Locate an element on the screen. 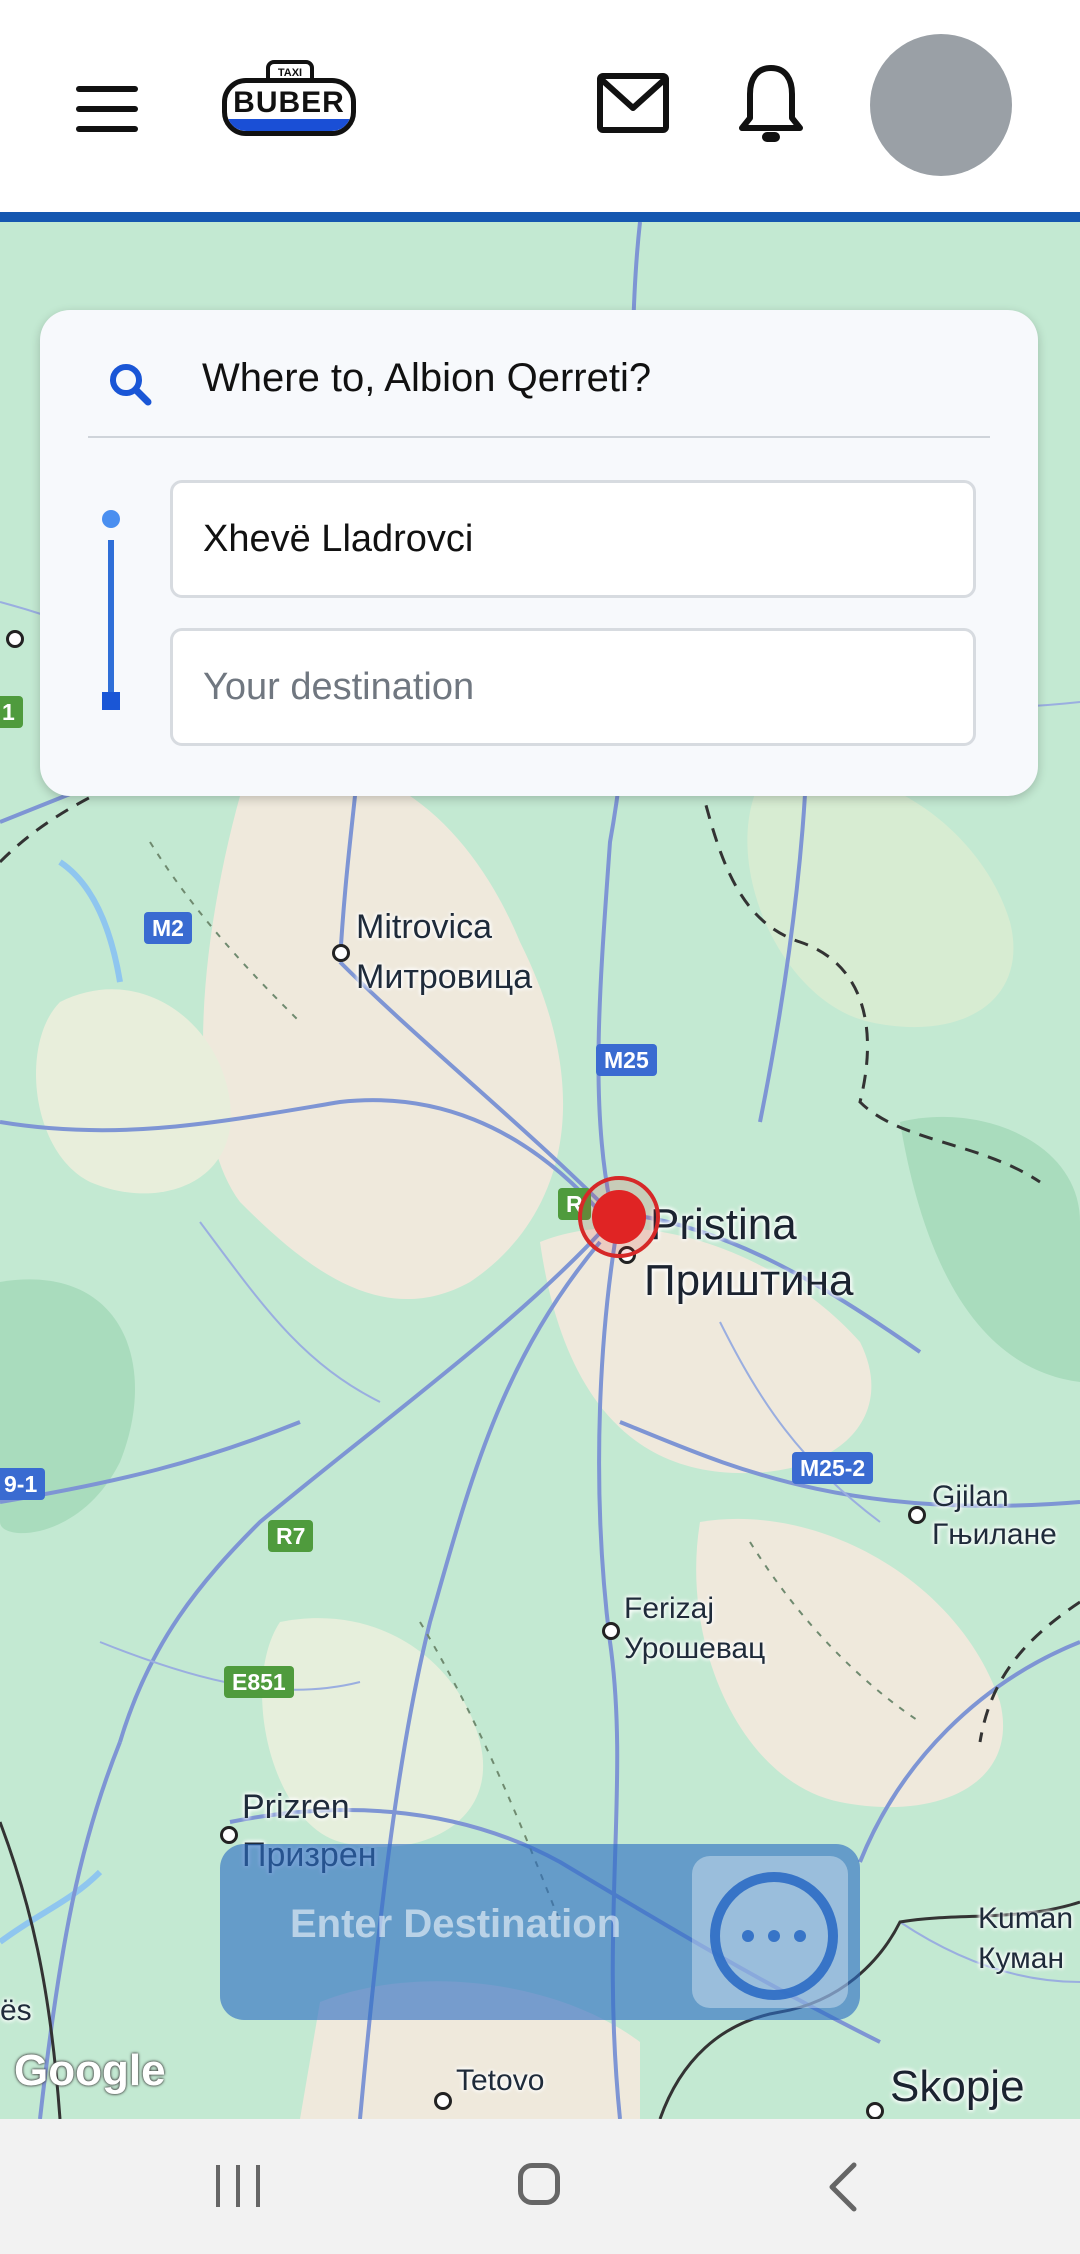 The image size is (1080, 2254). back-icon is located at coordinates (844, 2187).